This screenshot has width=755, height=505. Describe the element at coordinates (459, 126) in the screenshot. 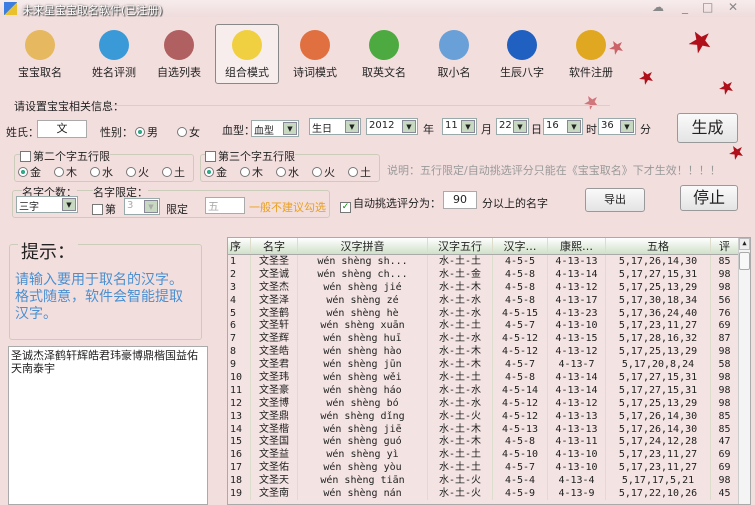

I see `month-select: 11 ▼` at that location.